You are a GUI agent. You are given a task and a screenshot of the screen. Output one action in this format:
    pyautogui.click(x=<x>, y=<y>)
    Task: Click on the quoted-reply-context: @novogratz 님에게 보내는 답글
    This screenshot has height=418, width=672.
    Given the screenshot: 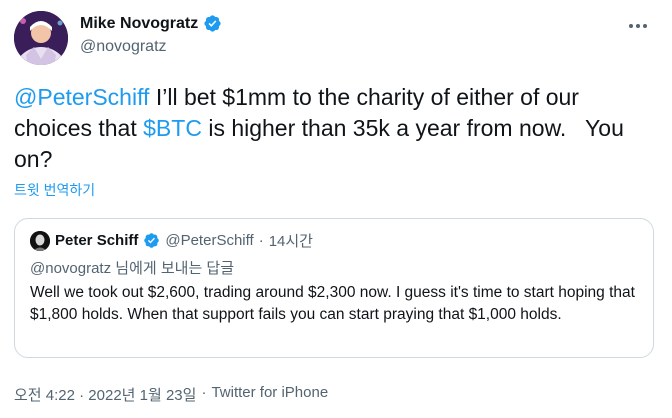 What is the action you would take?
    pyautogui.click(x=132, y=267)
    